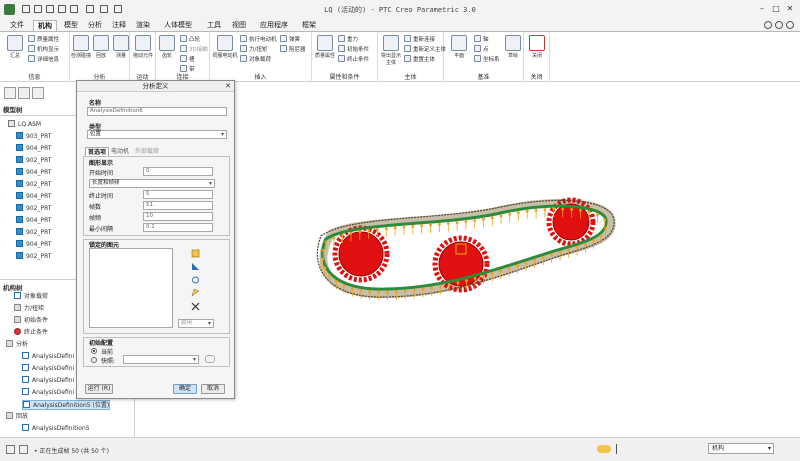  What do you see at coordinates (790, 9) in the screenshot?
I see `close-icon: ✕` at bounding box center [790, 9].